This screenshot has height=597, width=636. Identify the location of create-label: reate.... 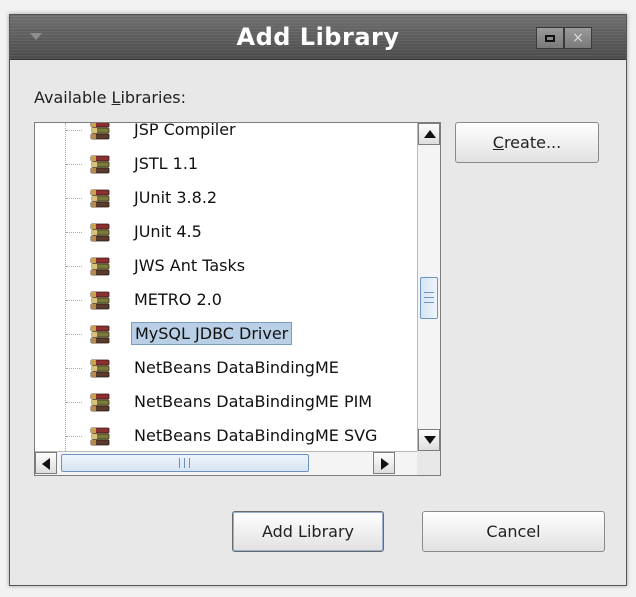
(532, 142).